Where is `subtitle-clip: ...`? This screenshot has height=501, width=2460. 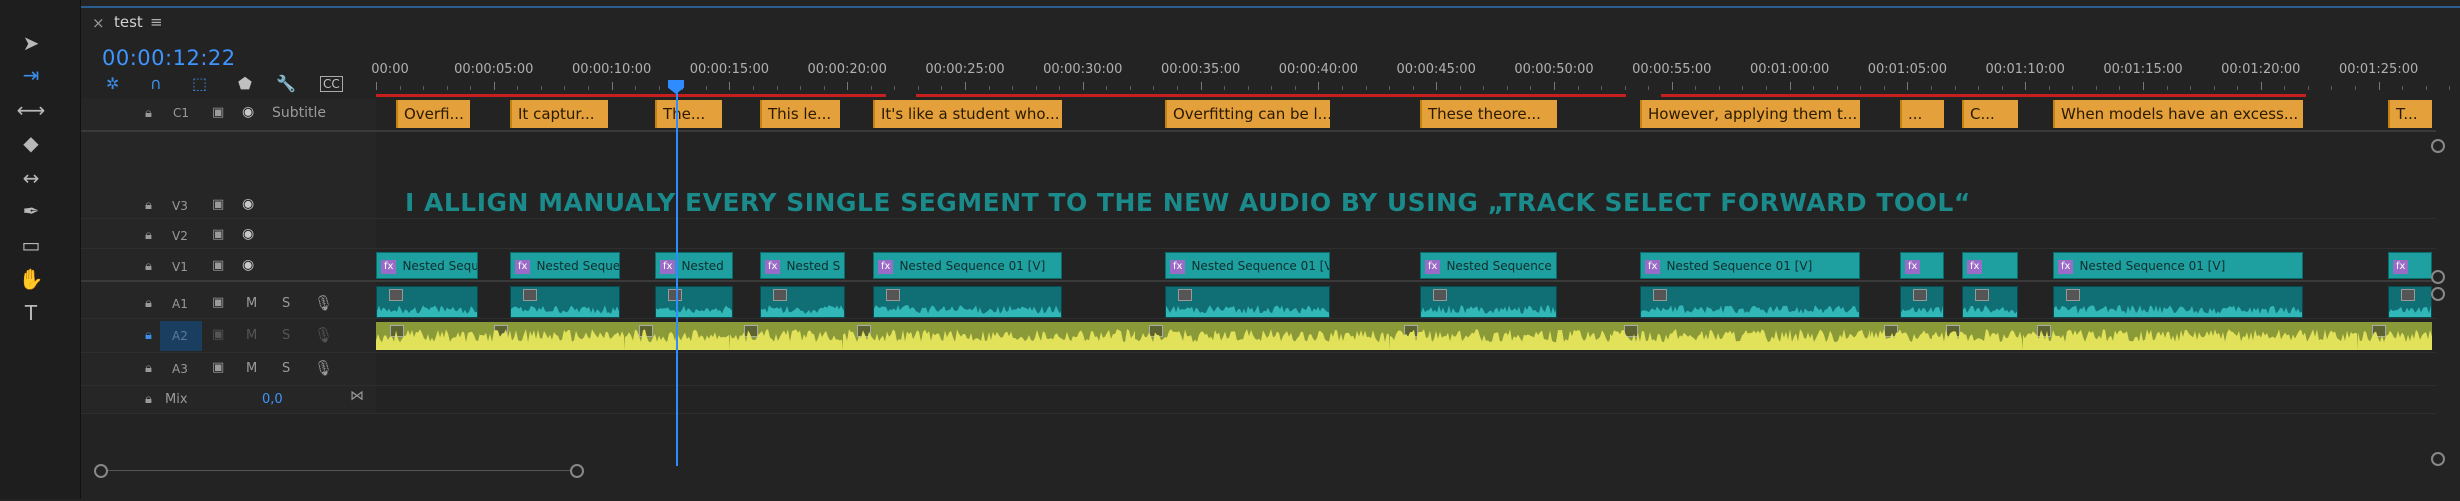
subtitle-clip: ... is located at coordinates (1922, 114).